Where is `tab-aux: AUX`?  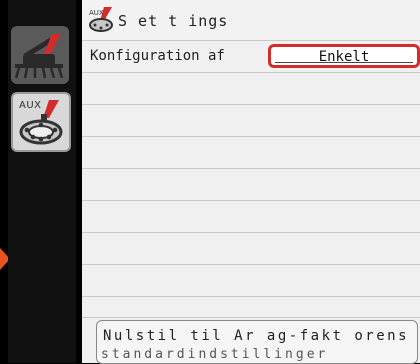
tab-aux: AUX is located at coordinates (41, 122).